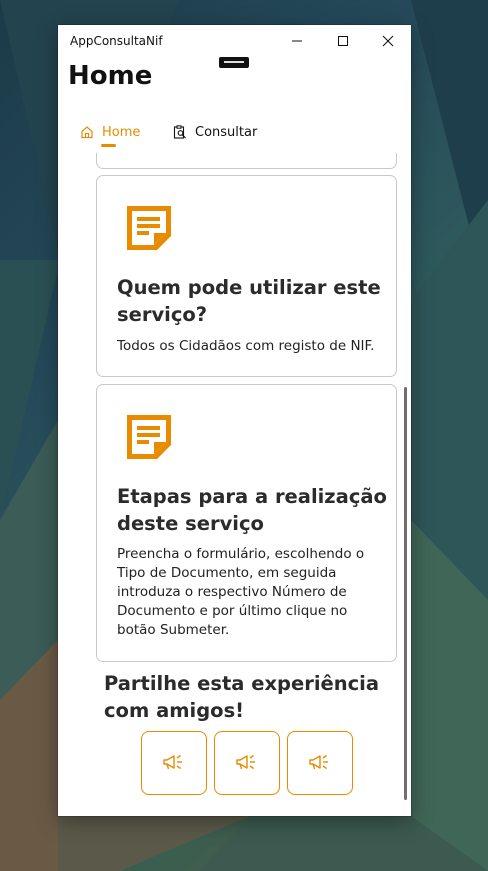 This screenshot has width=488, height=871. What do you see at coordinates (110, 76) in the screenshot?
I see `page-title: Home` at bounding box center [110, 76].